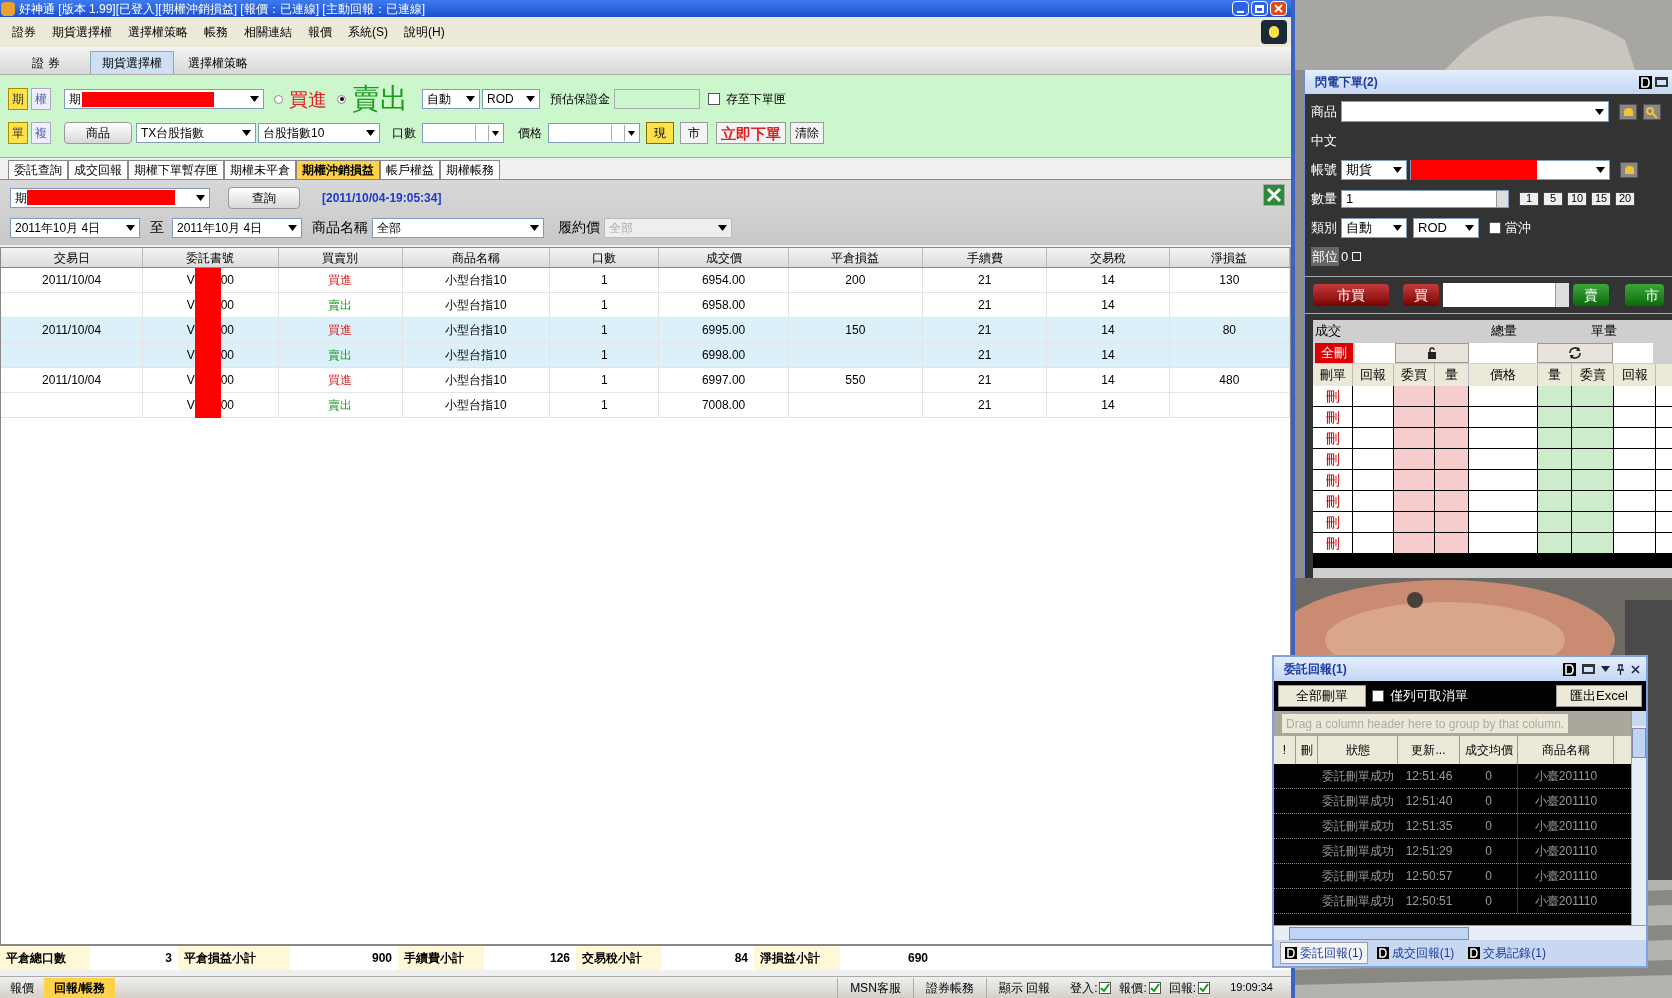 The height and width of the screenshot is (998, 1672). What do you see at coordinates (1374, 169) in the screenshot?
I see `account-type-dropdown: 期貨` at bounding box center [1374, 169].